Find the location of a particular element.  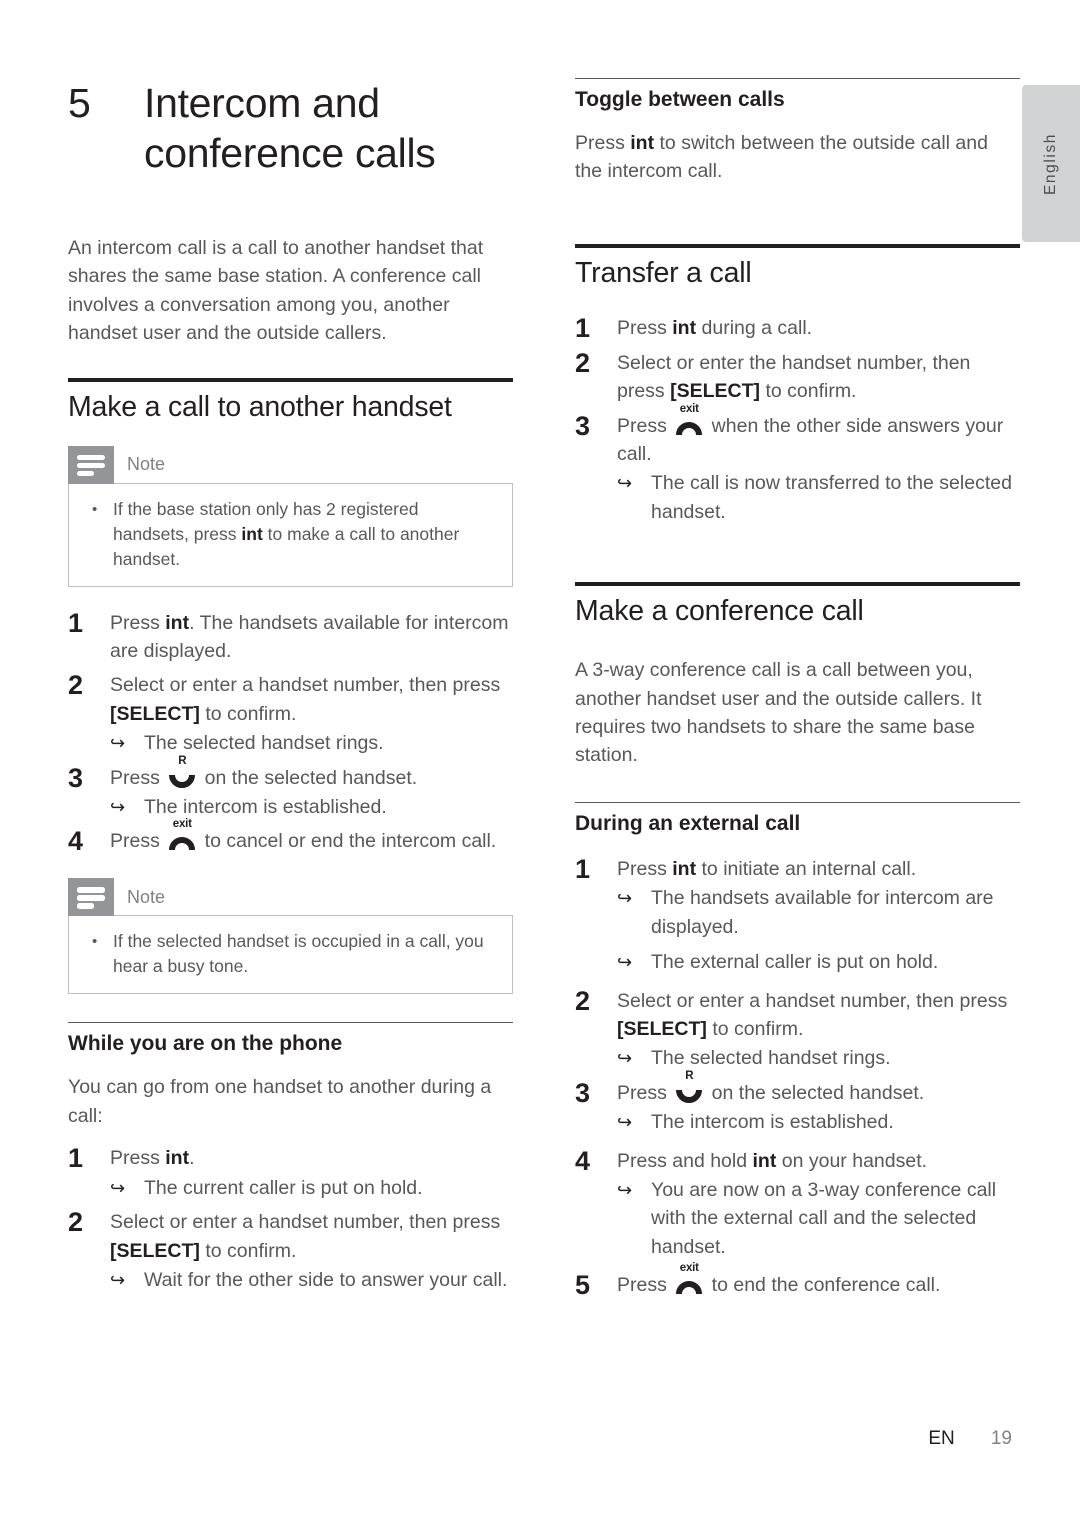

note-icon is located at coordinates (91, 897).